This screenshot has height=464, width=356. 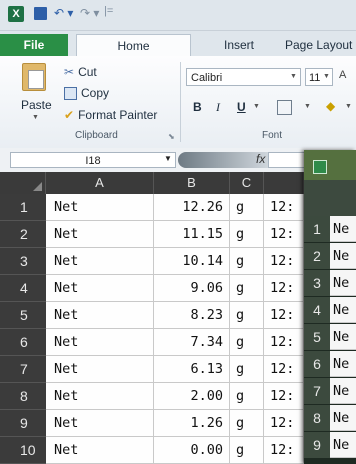 I want to click on format-painter-button: ✔ Format Painter, so click(x=110, y=115).